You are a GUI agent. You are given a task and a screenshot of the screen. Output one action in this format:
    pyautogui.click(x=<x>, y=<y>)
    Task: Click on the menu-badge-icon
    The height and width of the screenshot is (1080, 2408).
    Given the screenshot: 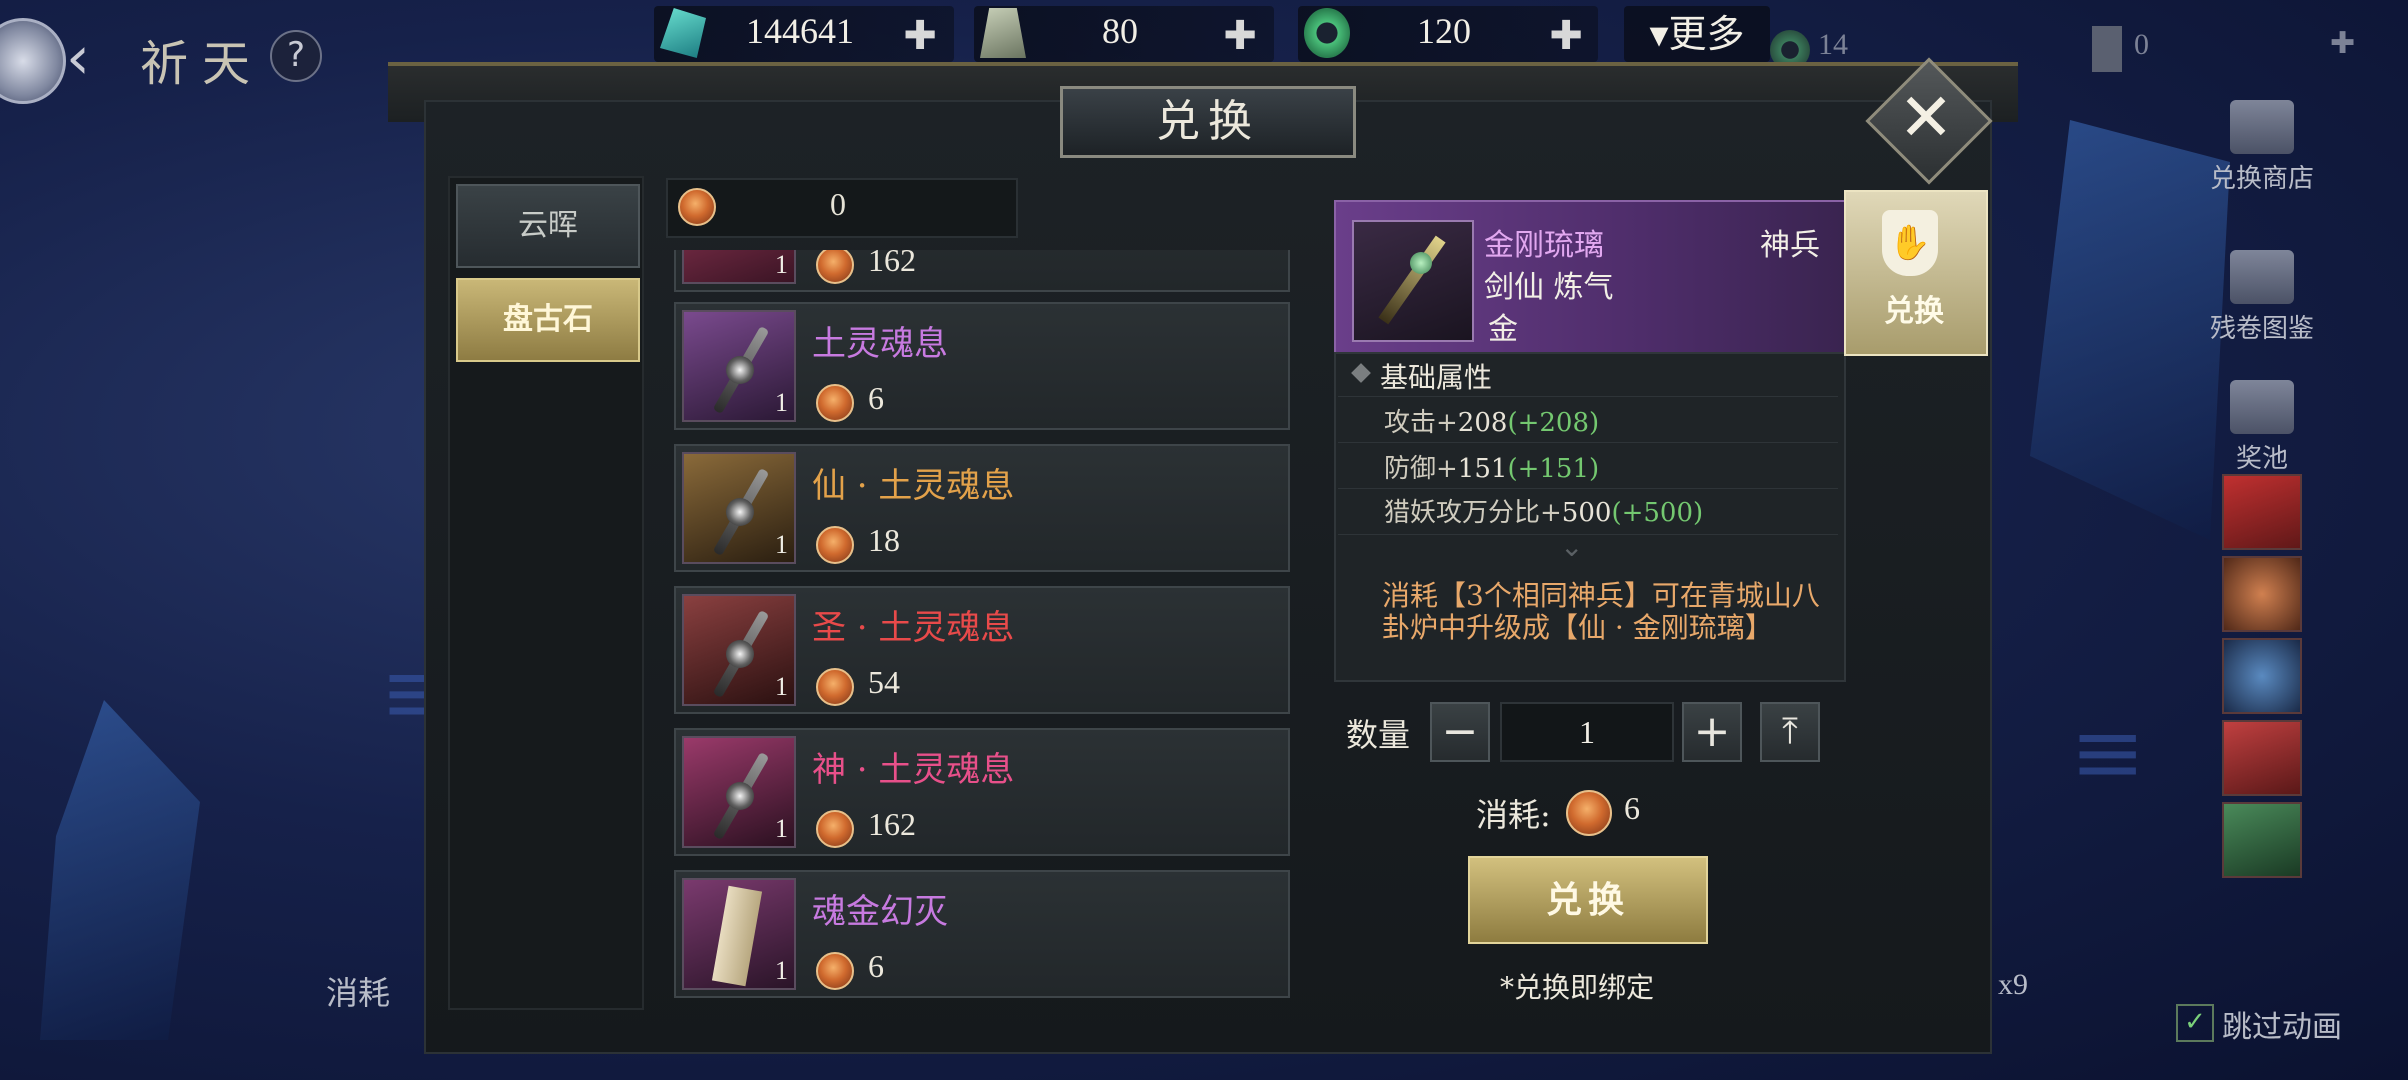 What is the action you would take?
    pyautogui.click(x=33, y=61)
    